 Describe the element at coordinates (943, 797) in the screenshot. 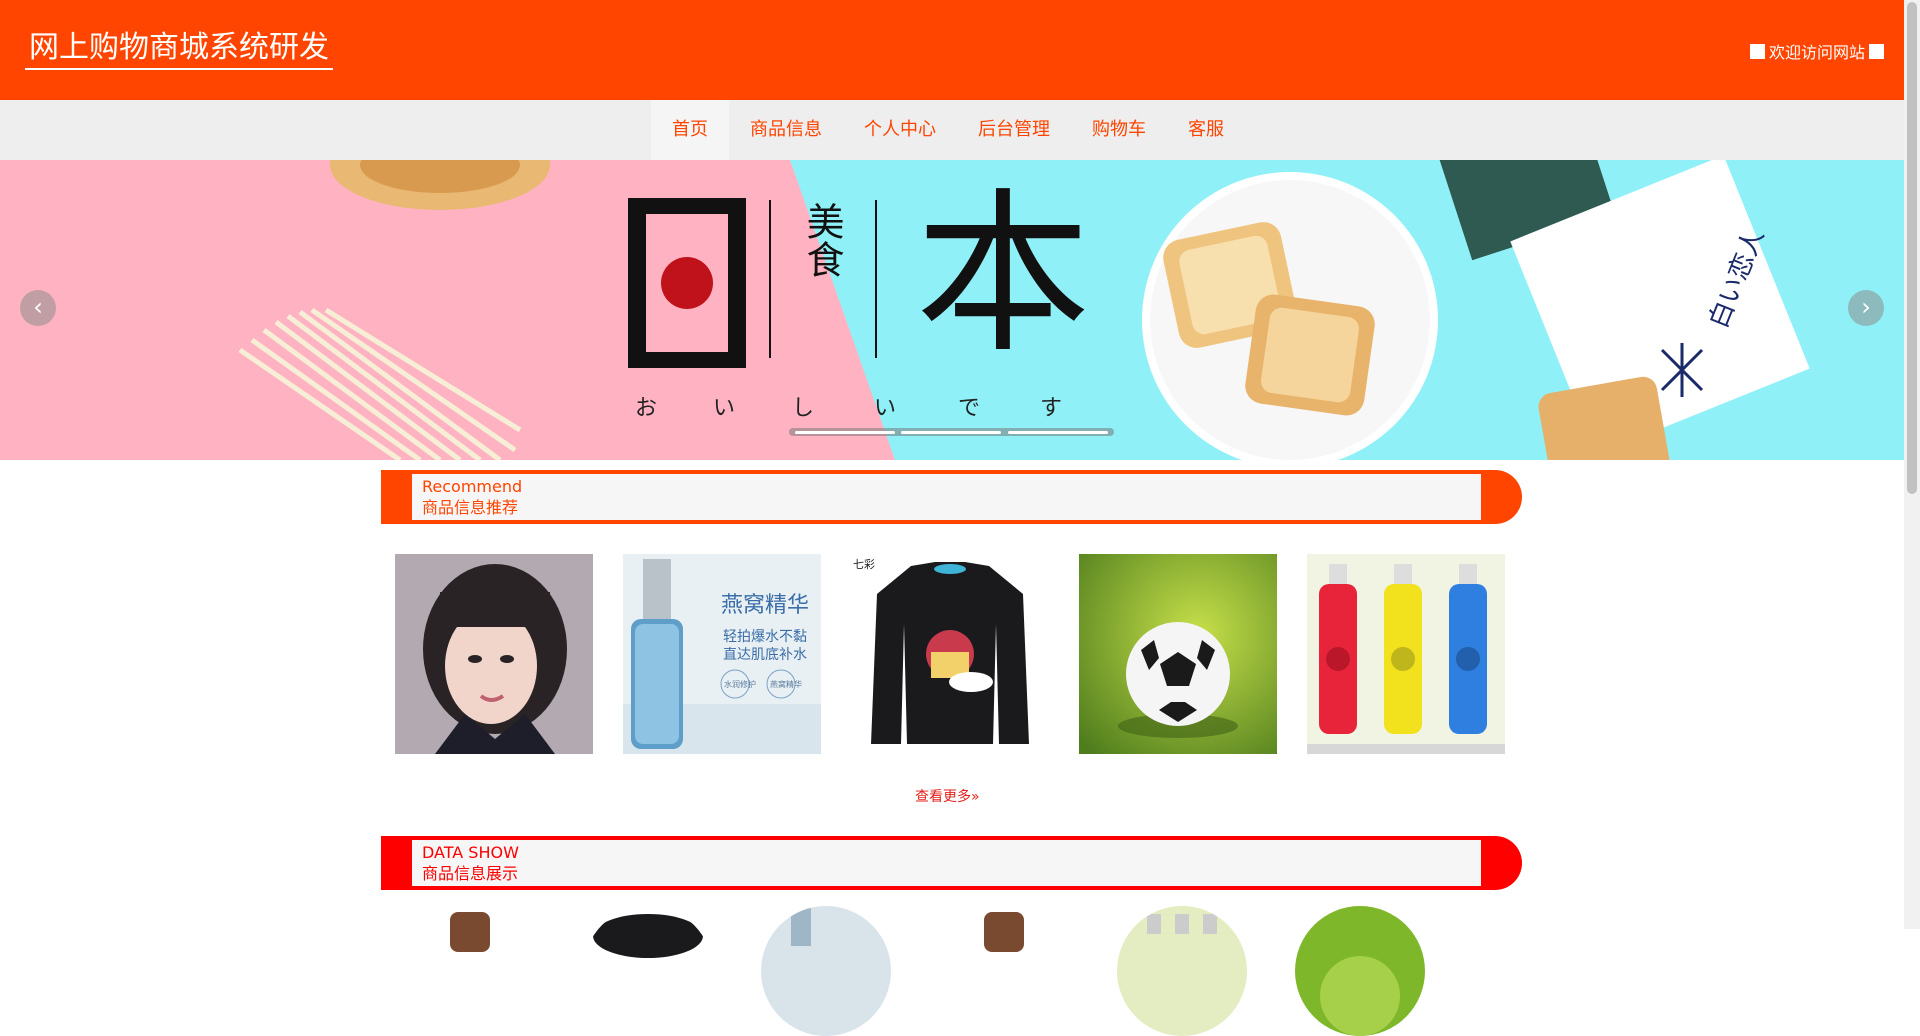

I see `view-more-label: 查看更多` at that location.